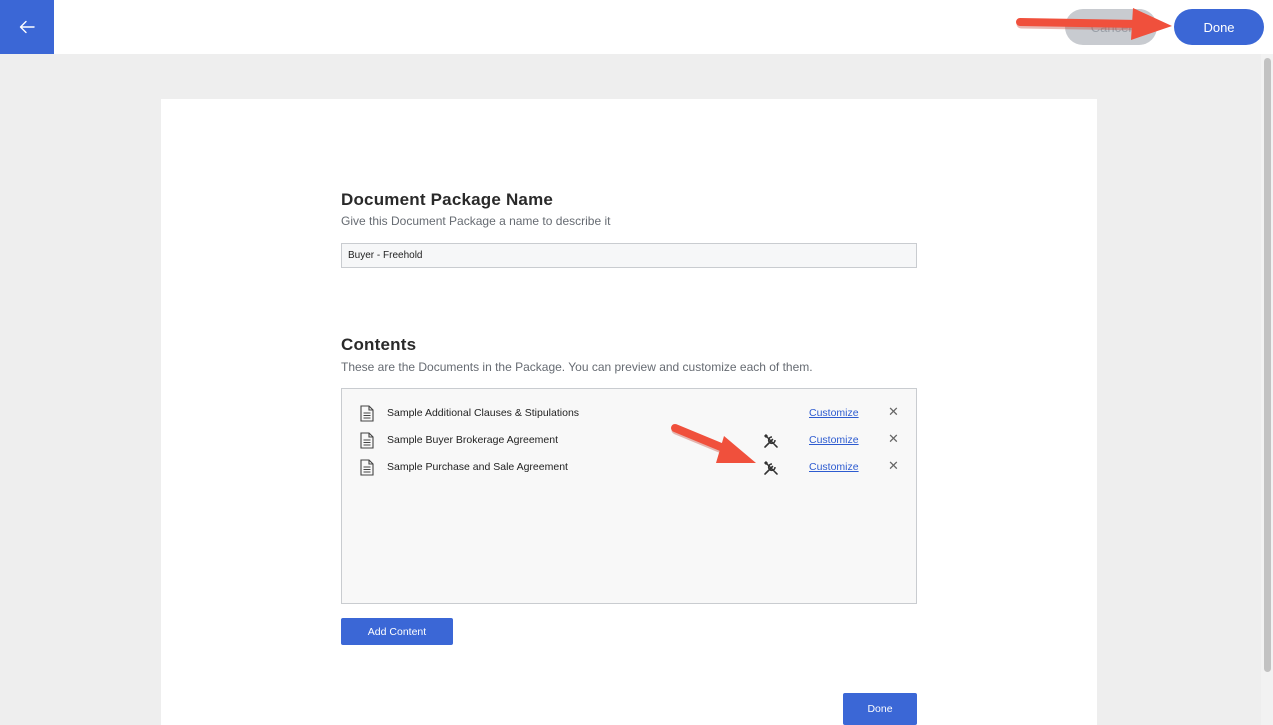  What do you see at coordinates (447, 199) in the screenshot?
I see `package-name-title: Document Package Name` at bounding box center [447, 199].